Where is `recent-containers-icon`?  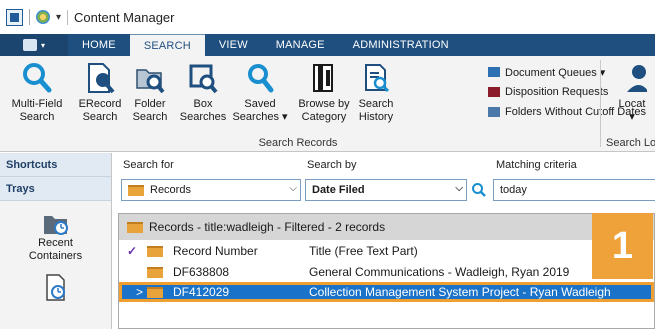 recent-containers-icon is located at coordinates (55, 225).